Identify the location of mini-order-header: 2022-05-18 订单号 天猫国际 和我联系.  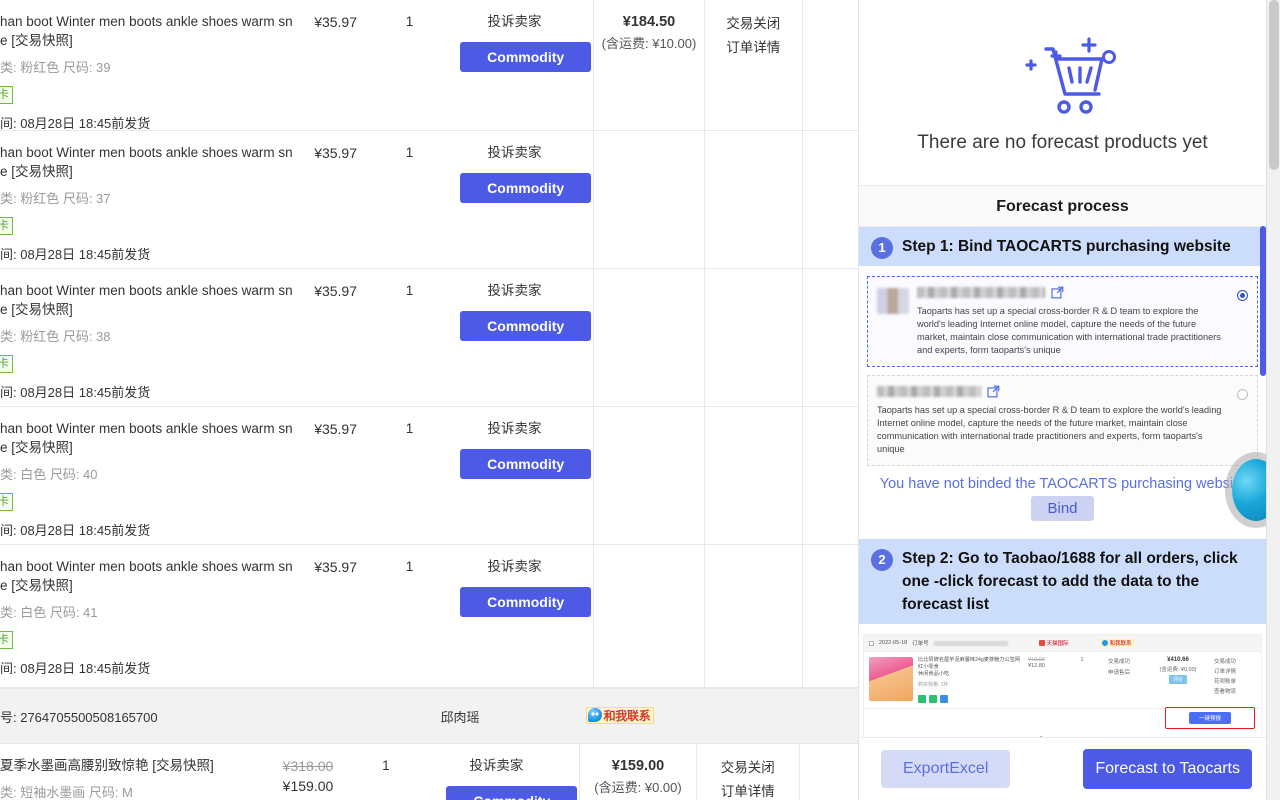
(1062, 643).